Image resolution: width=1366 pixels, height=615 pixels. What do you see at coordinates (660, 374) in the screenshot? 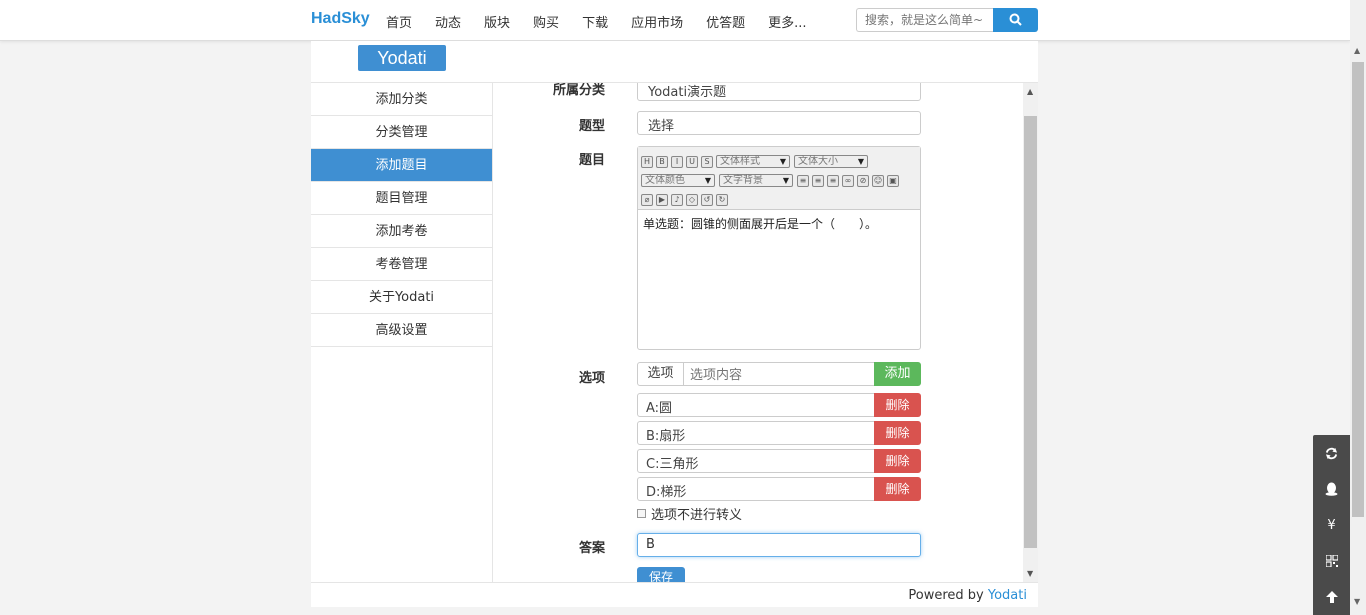
I see `option-prefix: 选项` at bounding box center [660, 374].